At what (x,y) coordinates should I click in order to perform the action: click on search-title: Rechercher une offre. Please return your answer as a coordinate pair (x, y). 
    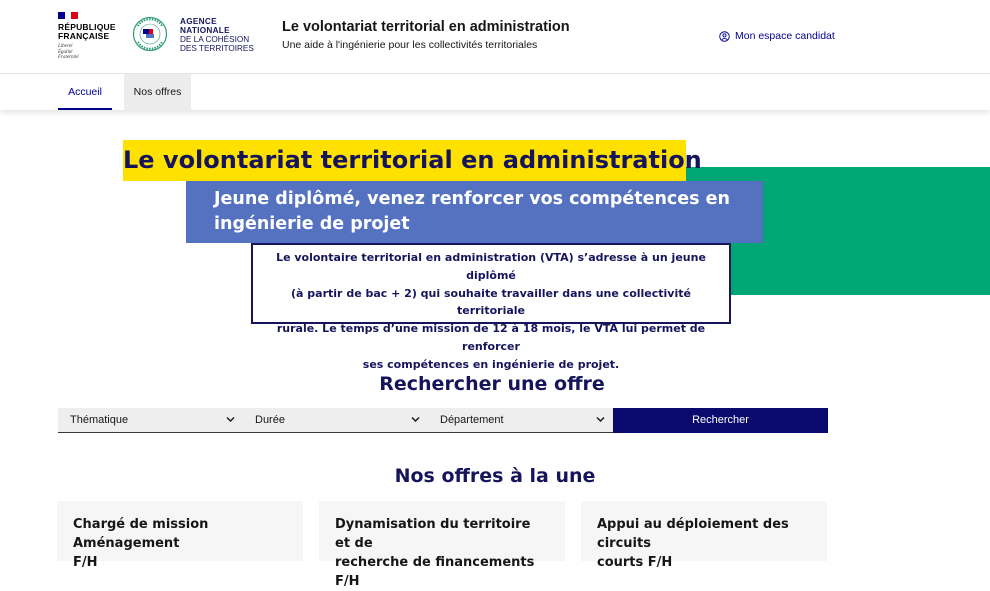
    Looking at the image, I should click on (492, 384).